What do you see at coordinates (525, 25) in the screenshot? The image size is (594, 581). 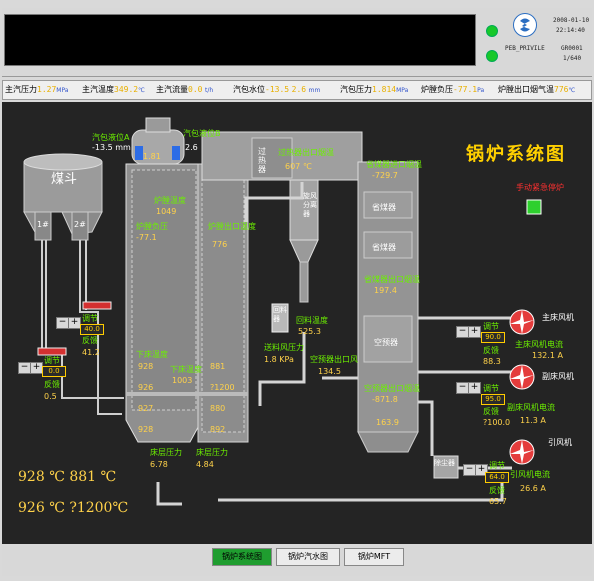 I see `company-logo-icon` at bounding box center [525, 25].